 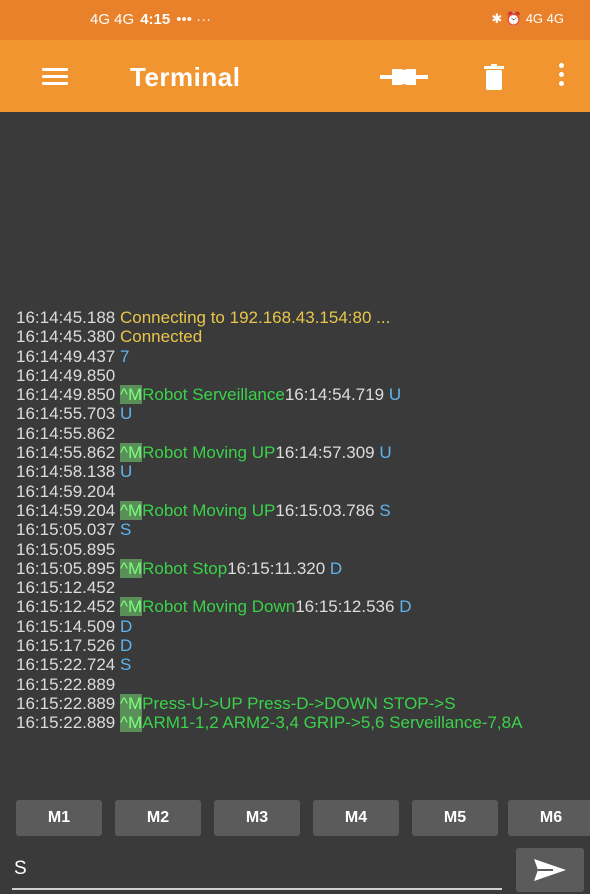 I want to click on terminal-line: 16:15:05.037 S, so click(x=301, y=529).